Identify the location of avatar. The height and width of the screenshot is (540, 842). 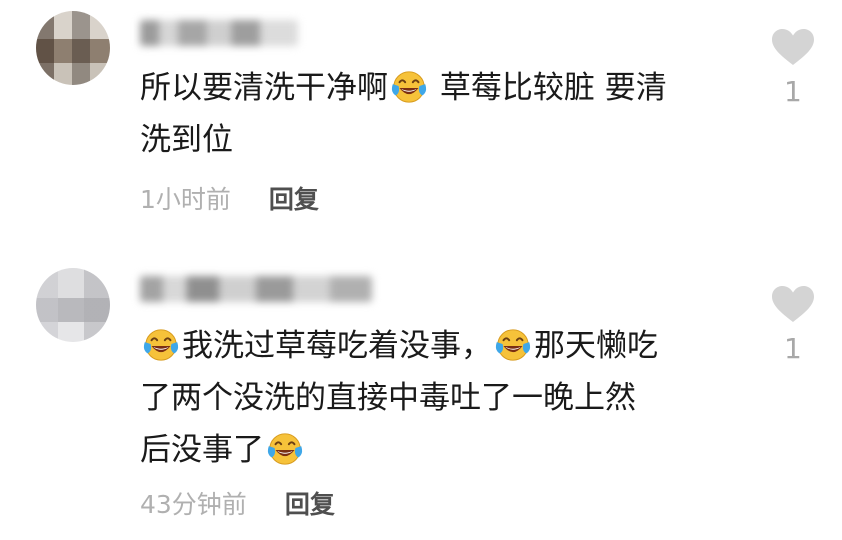
(73, 305).